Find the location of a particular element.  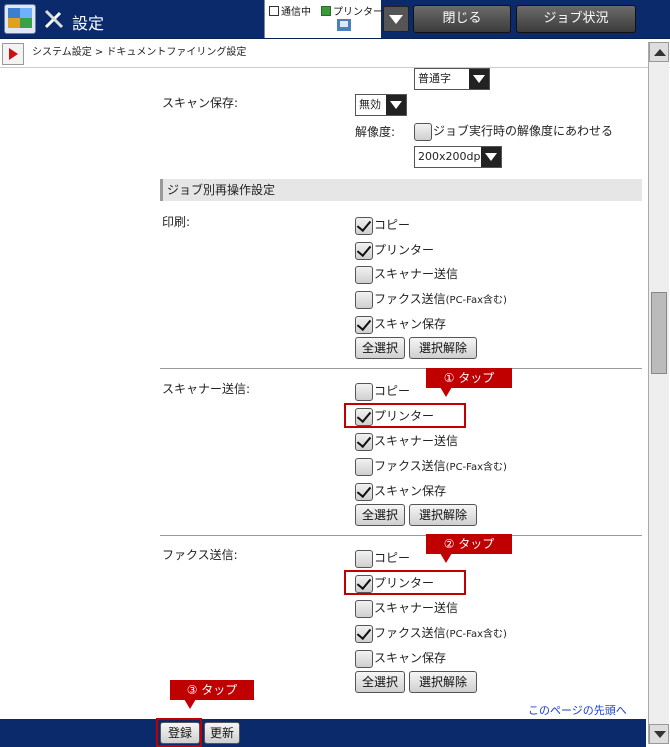

fax-select-all-button: 全選択 is located at coordinates (380, 682).